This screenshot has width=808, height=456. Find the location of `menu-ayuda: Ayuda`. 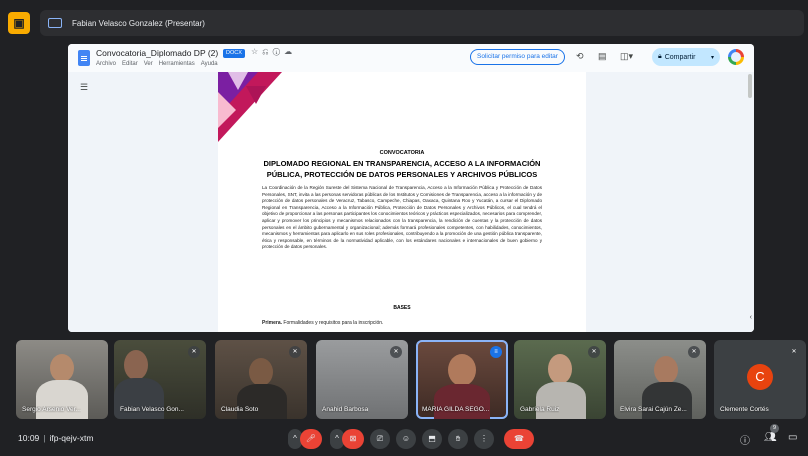

menu-ayuda: Ayuda is located at coordinates (209, 64).